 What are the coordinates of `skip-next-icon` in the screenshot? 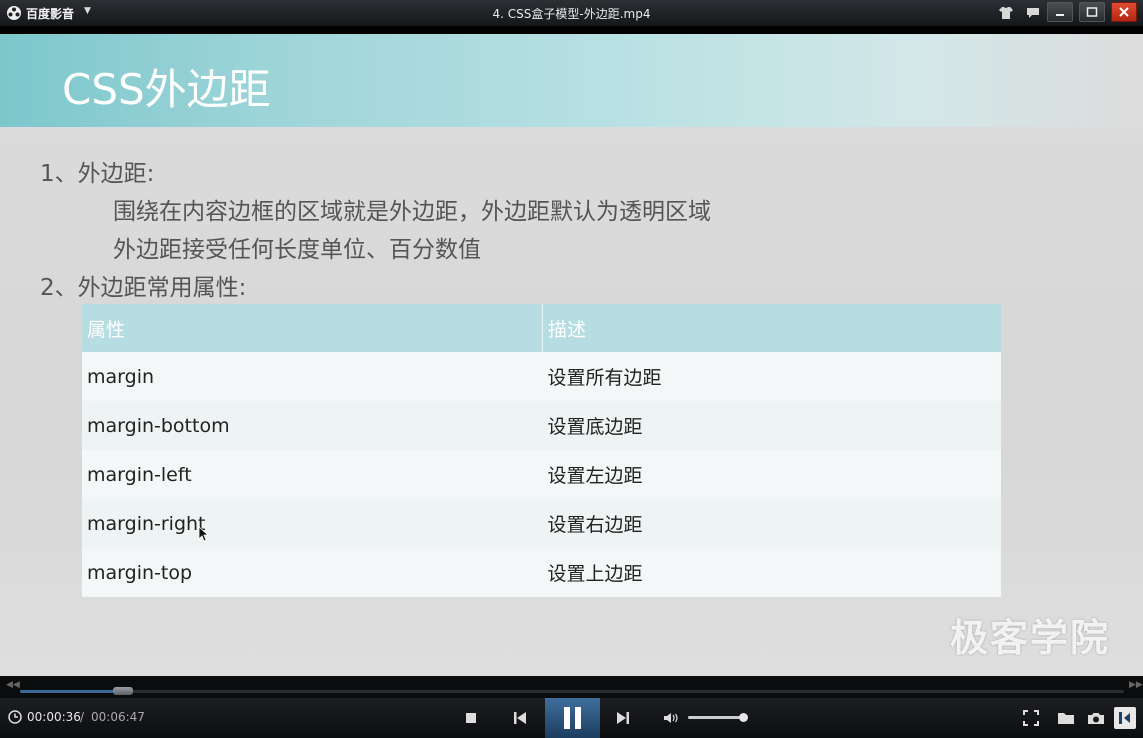 It's located at (623, 718).